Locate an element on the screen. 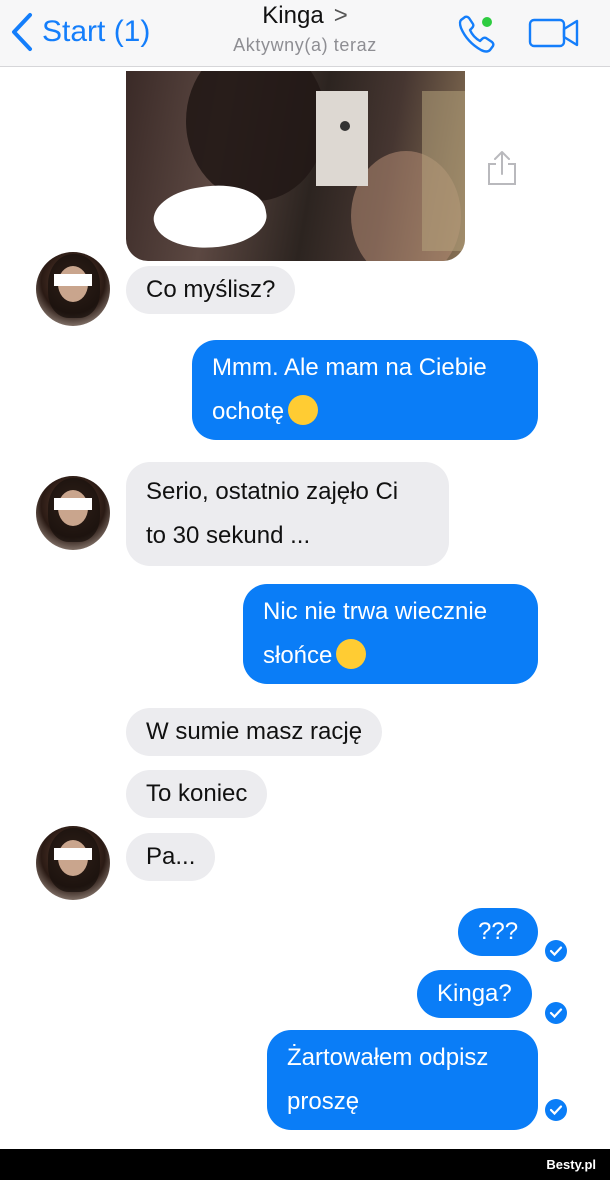 This screenshot has height=1180, width=610. video-camera-icon is located at coordinates (553, 33).